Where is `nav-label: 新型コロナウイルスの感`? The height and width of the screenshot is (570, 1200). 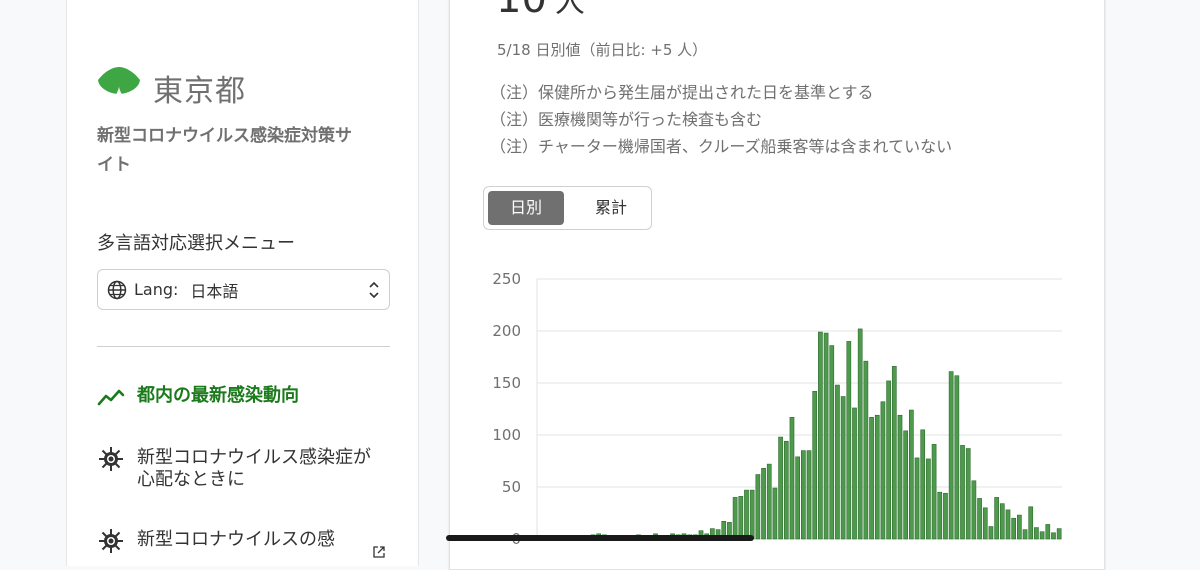
nav-label: 新型コロナウイルスの感 is located at coordinates (236, 539).